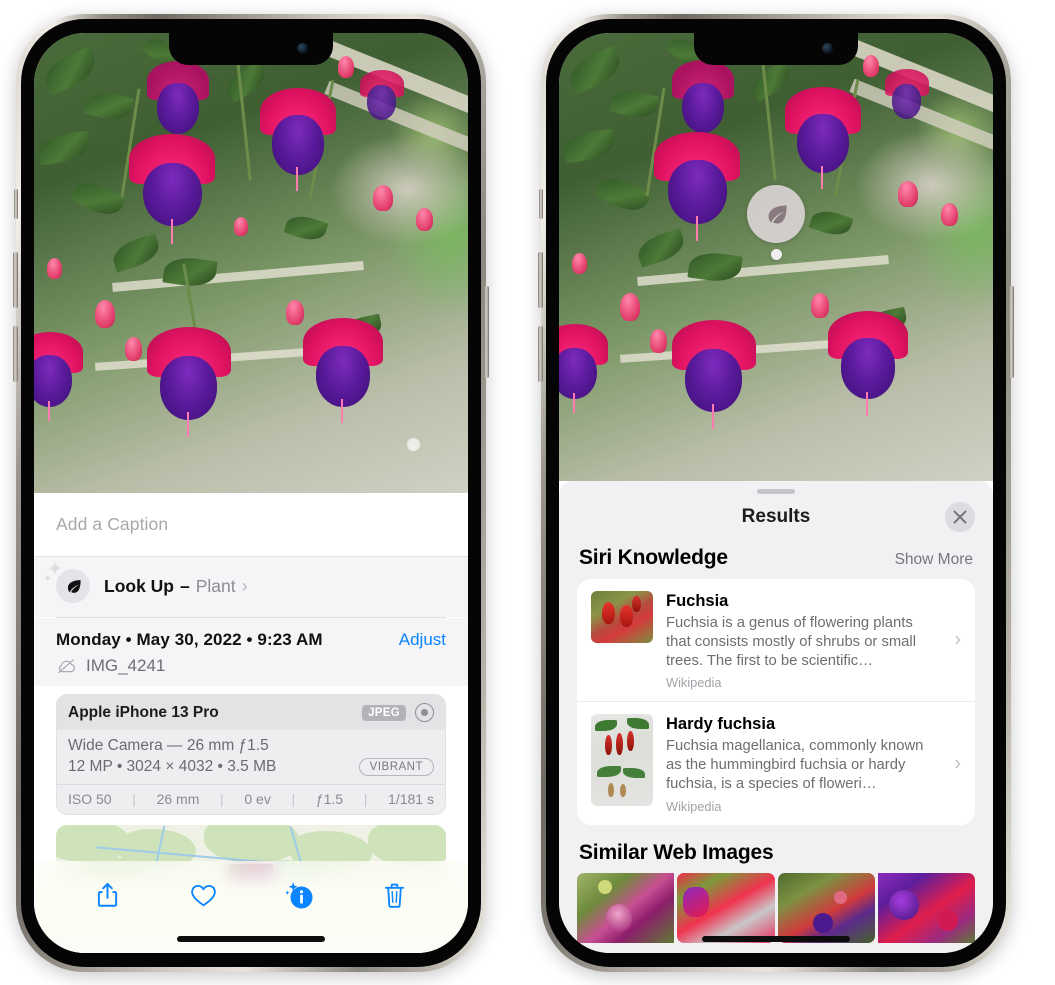 The image size is (1055, 985). What do you see at coordinates (697, 601) in the screenshot?
I see `knowledge-title: Fuchsia` at bounding box center [697, 601].